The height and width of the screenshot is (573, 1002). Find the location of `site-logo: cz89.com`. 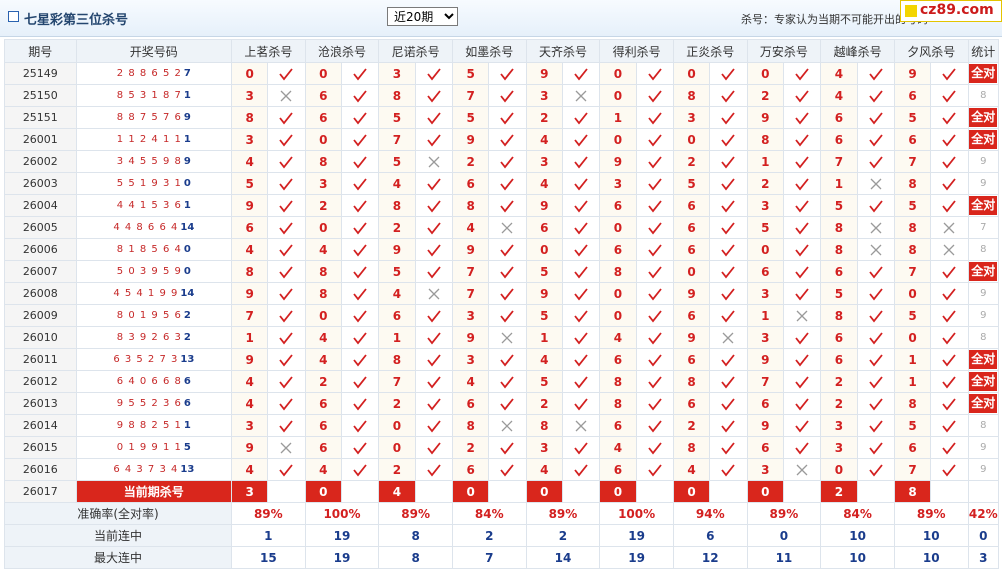

site-logo: cz89.com is located at coordinates (951, 11).